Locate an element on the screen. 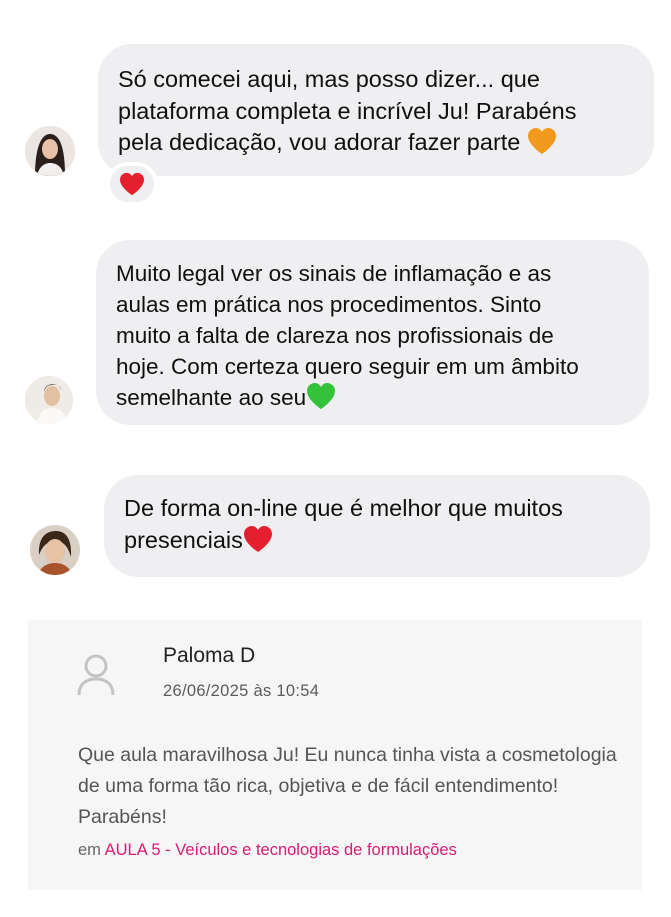  green-heart-icon is located at coordinates (321, 396).